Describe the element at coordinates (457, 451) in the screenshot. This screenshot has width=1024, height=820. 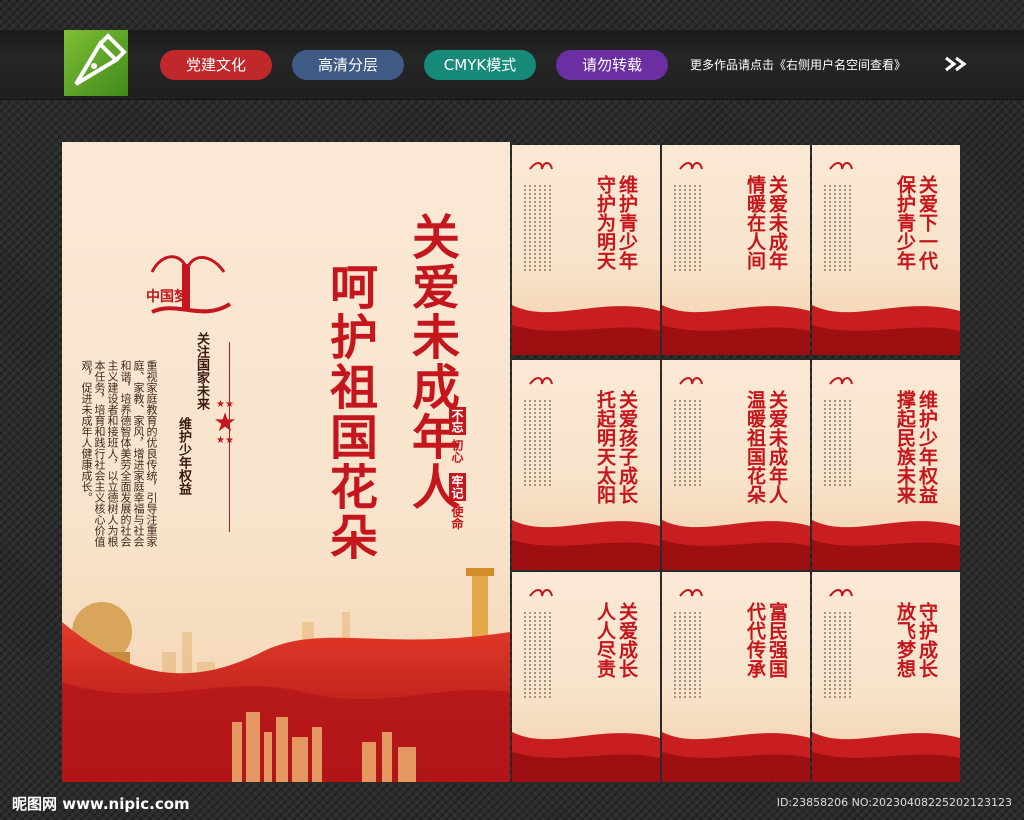
I see `motto-part-2: 初心` at that location.